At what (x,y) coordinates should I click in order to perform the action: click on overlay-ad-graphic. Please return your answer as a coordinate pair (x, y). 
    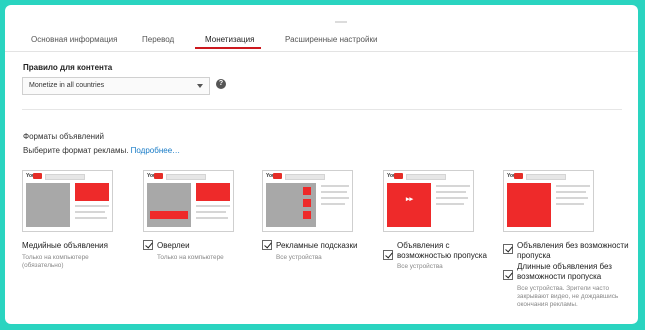
    Looking at the image, I should click on (169, 215).